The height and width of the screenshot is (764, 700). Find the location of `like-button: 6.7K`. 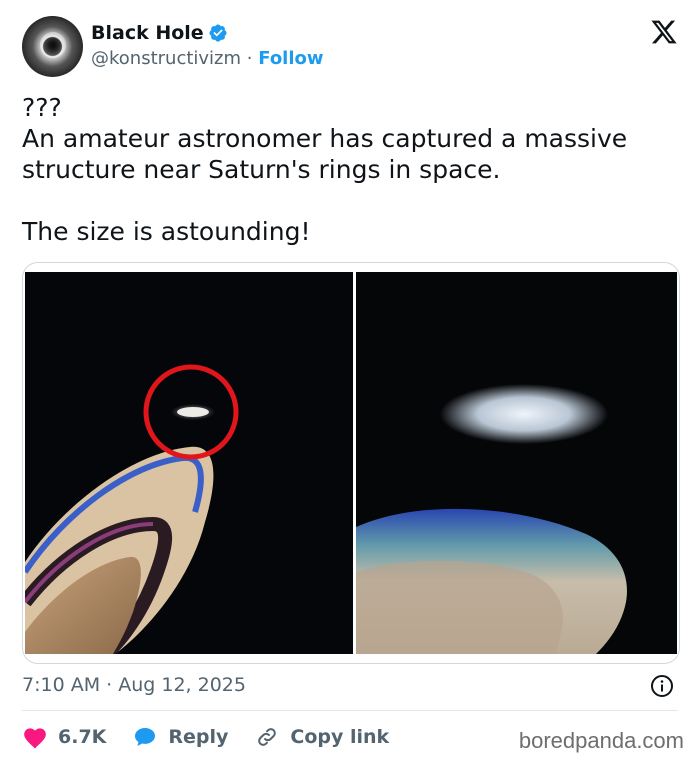

like-button: 6.7K is located at coordinates (64, 737).